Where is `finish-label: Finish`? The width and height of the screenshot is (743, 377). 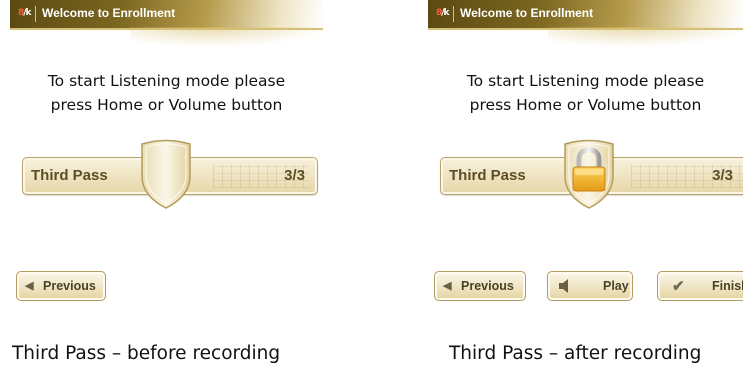
finish-label: Finish is located at coordinates (727, 286).